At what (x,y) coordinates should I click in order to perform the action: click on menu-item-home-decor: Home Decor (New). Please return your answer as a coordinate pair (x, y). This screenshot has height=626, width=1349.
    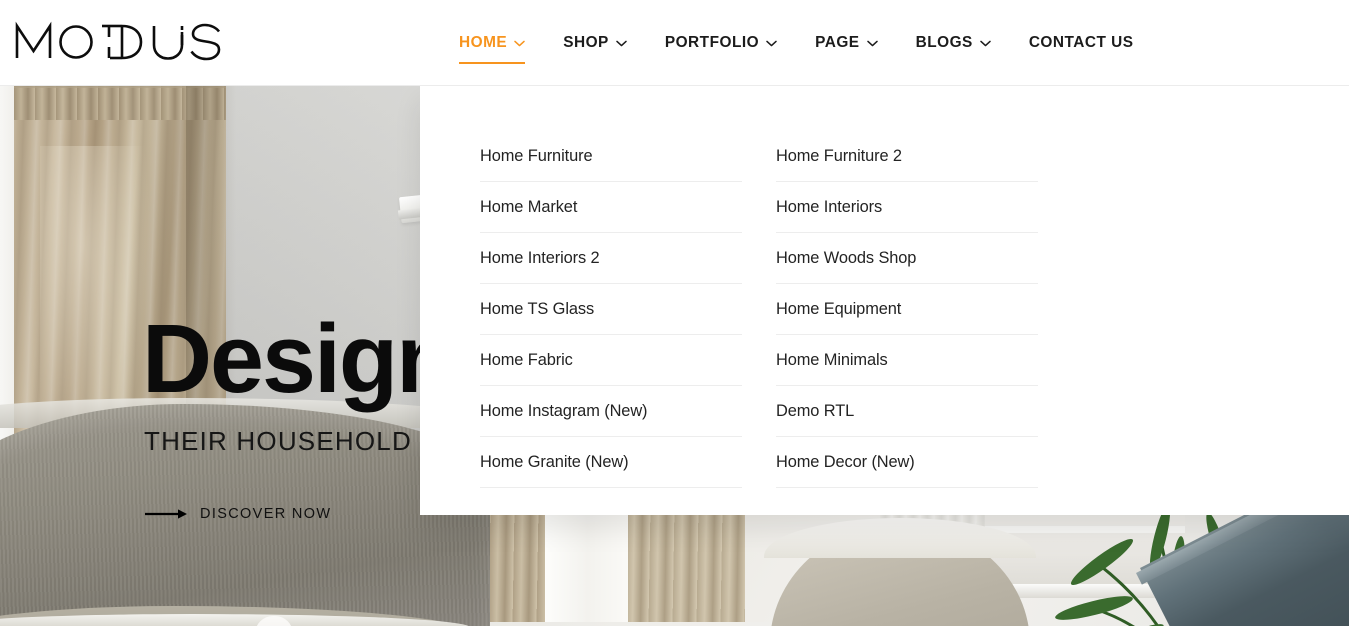
    Looking at the image, I should click on (907, 462).